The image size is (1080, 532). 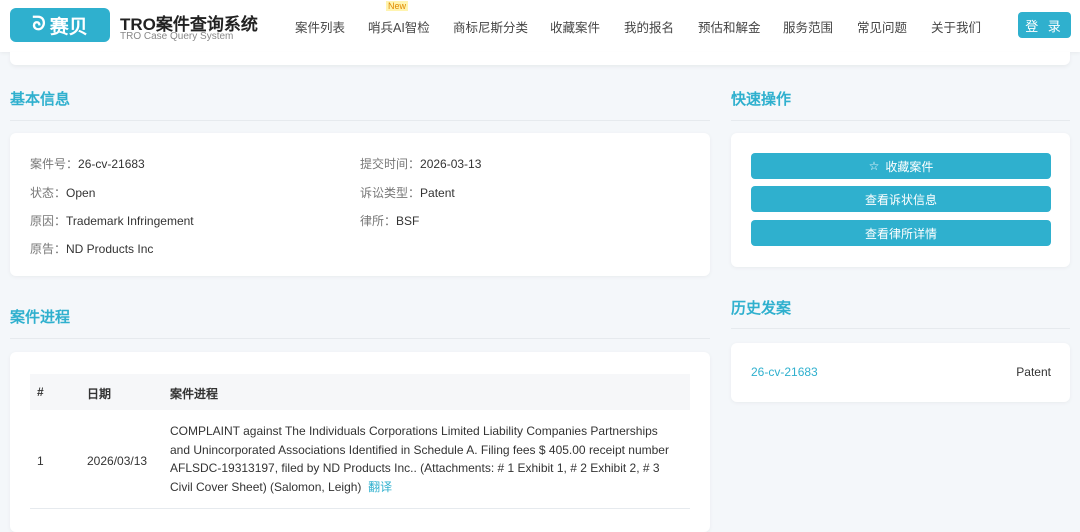 I want to click on progress-title: 案件进程, so click(x=40, y=317).